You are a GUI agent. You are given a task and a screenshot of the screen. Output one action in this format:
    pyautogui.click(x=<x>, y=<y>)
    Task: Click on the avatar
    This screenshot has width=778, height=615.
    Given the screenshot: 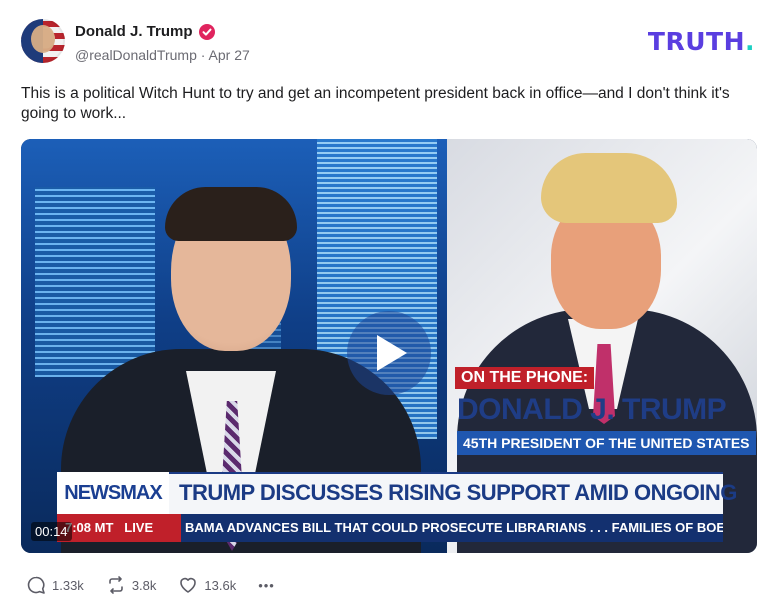 What is the action you would take?
    pyautogui.click(x=43, y=41)
    